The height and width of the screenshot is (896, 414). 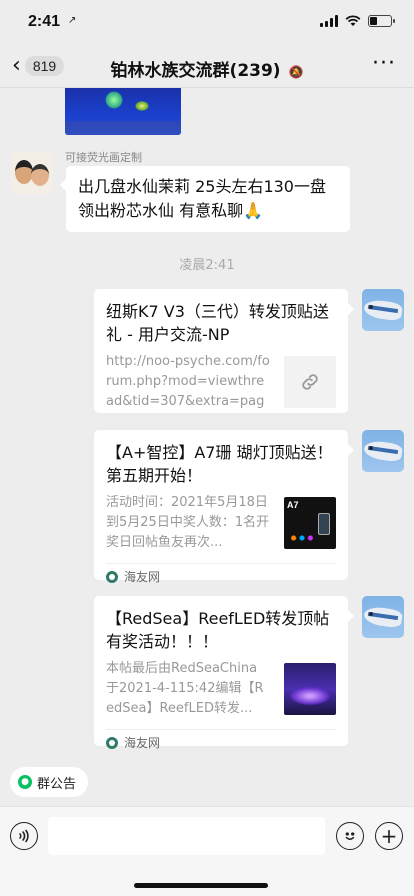 What do you see at coordinates (218, 630) in the screenshot?
I see `card-title: 【RedSea】ReefLED转发顶帖有奖活动！！！` at bounding box center [218, 630].